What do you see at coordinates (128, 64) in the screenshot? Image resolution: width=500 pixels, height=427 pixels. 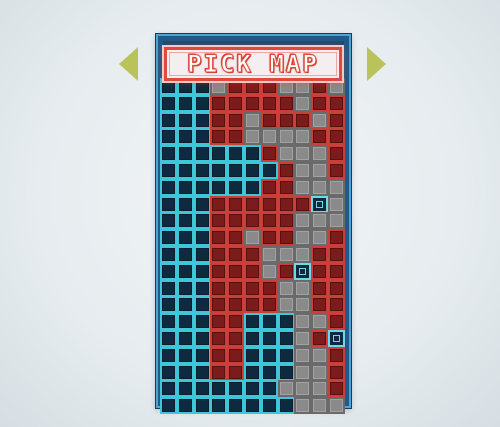 I see `prev-map-arrow-icon` at bounding box center [128, 64].